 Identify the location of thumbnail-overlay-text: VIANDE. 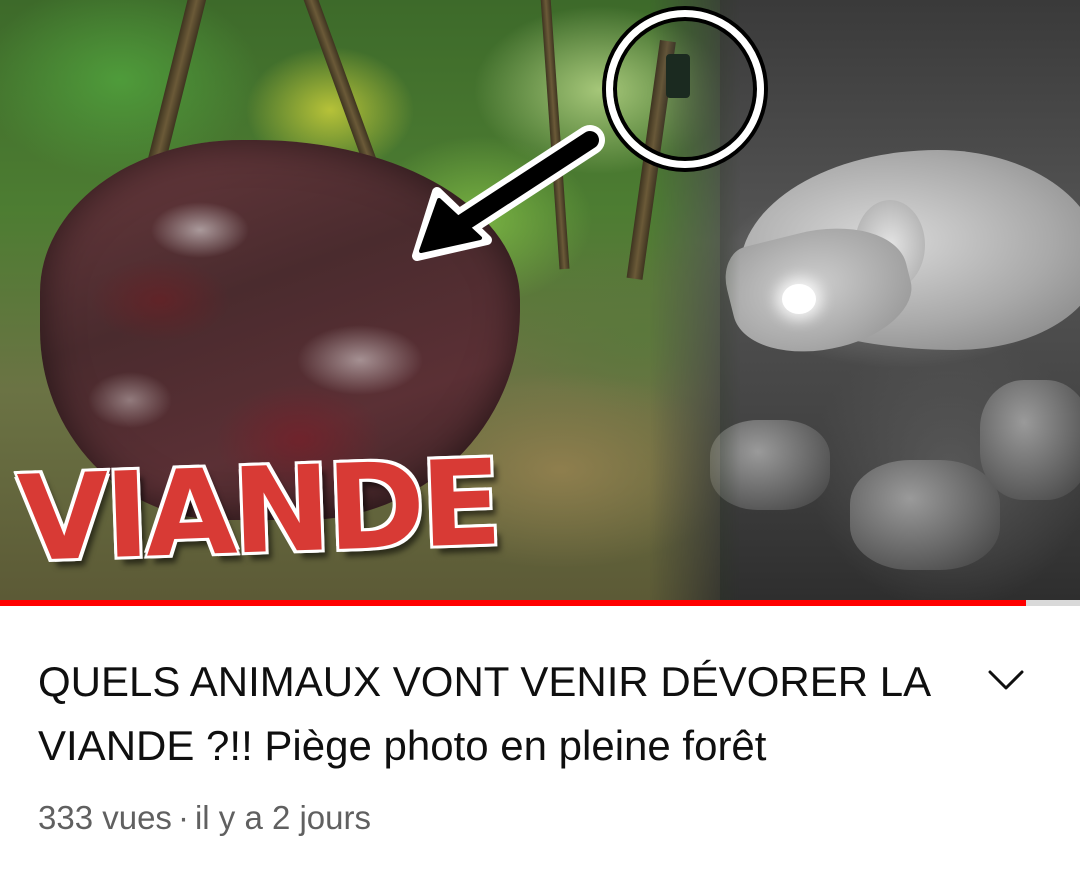
(257, 511).